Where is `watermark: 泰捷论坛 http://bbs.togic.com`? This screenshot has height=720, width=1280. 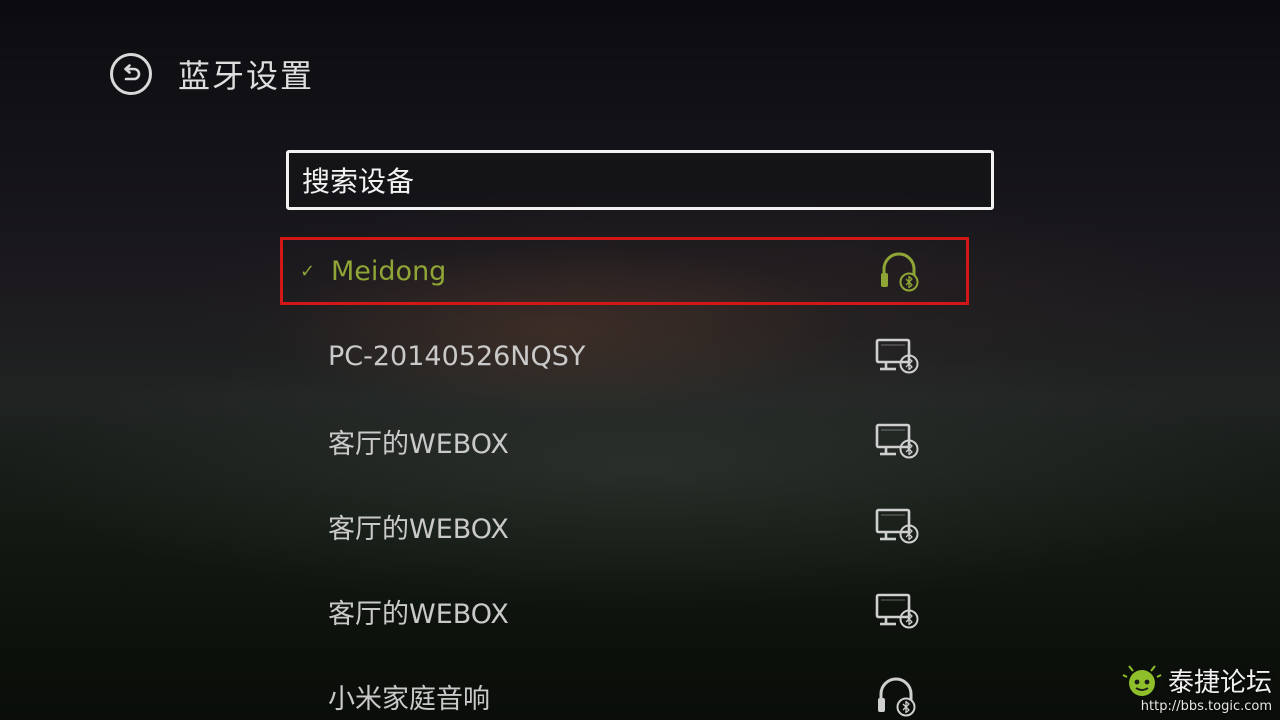 watermark: 泰捷论坛 http://bbs.togic.com is located at coordinates (1197, 688).